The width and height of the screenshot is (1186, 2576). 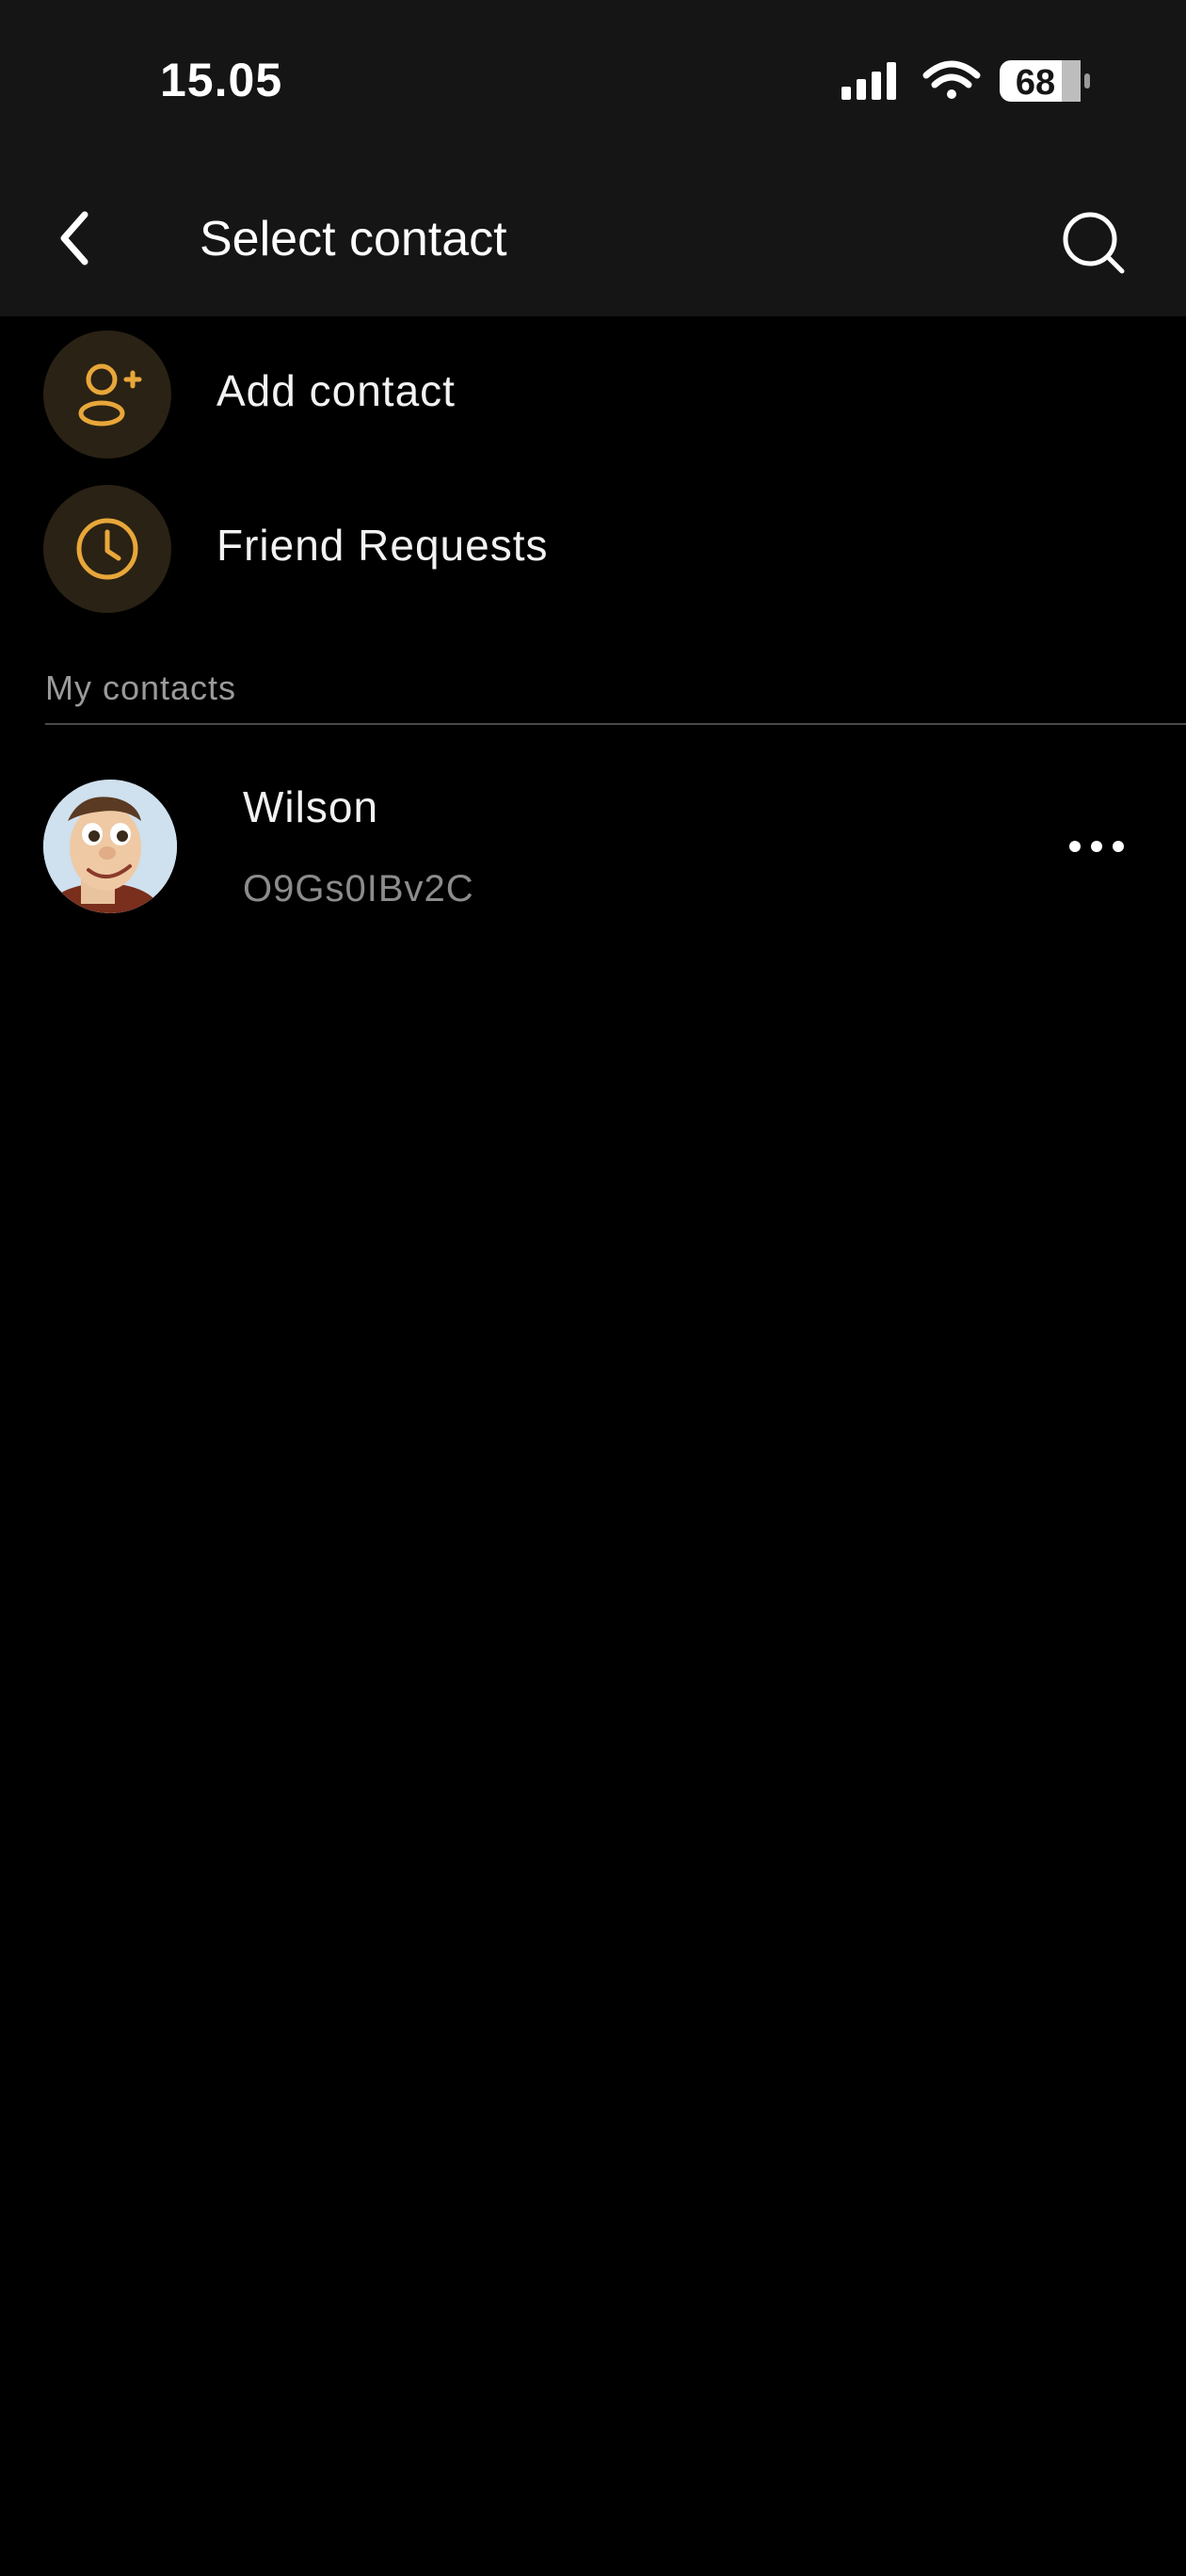 I want to click on avatar, so click(x=110, y=846).